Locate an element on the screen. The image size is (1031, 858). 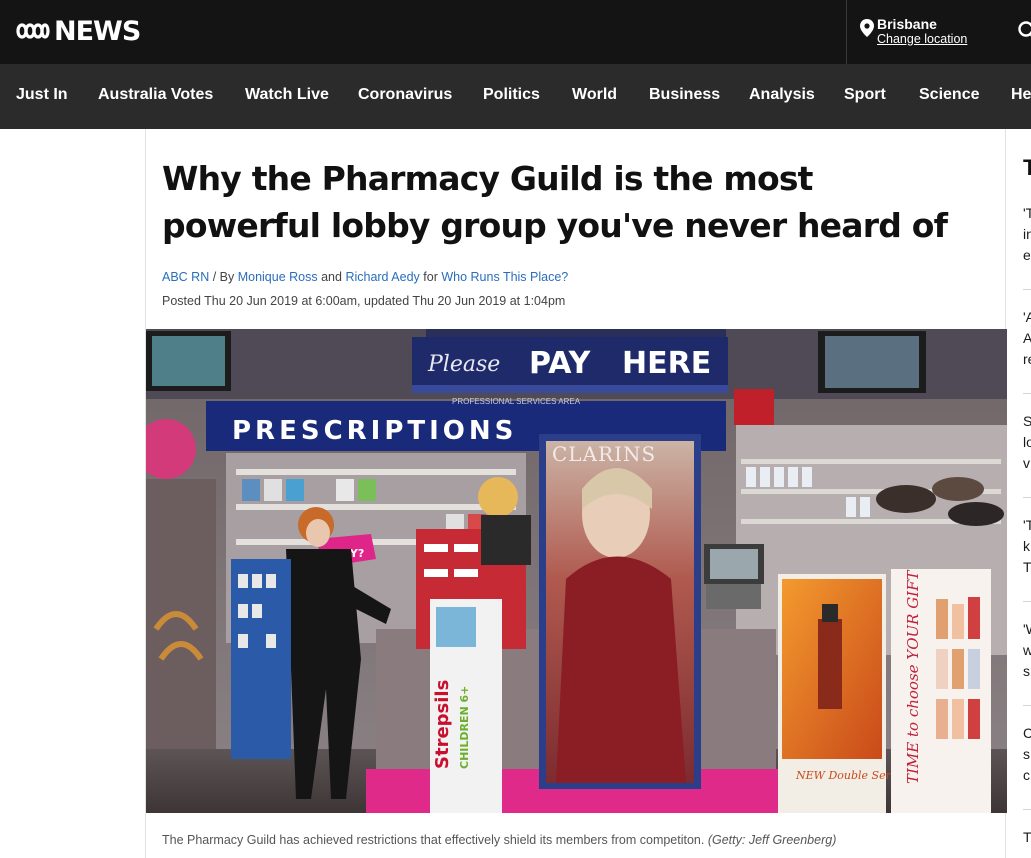
gift-poster-text: TIME to choose YOUR GIFT is located at coordinates (913, 676).